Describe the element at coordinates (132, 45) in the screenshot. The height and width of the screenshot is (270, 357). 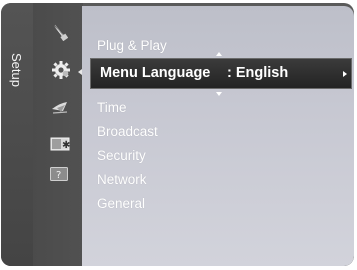
I see `menu-item-plug-and-play: Plug & Play` at that location.